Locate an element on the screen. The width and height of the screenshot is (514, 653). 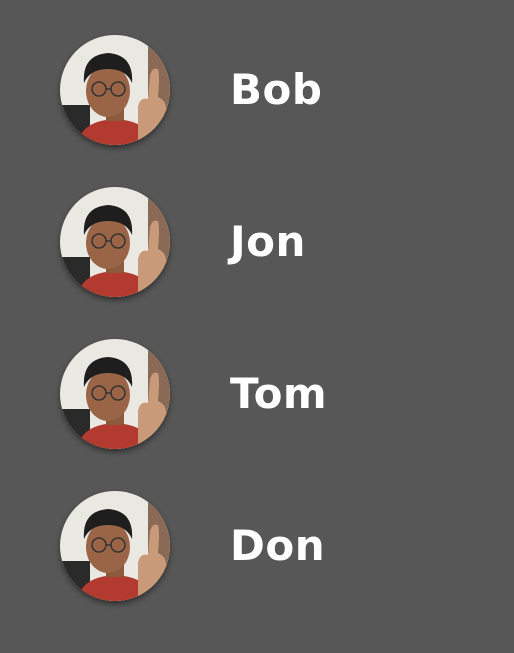
contact-name: Jon is located at coordinates (268, 242).